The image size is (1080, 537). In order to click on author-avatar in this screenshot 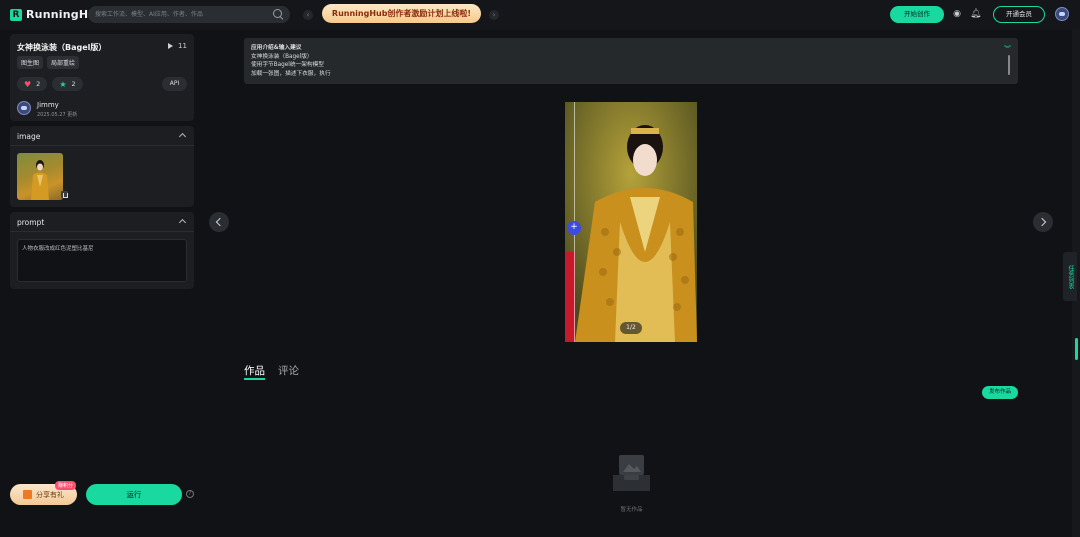, I will do `click(24, 108)`.